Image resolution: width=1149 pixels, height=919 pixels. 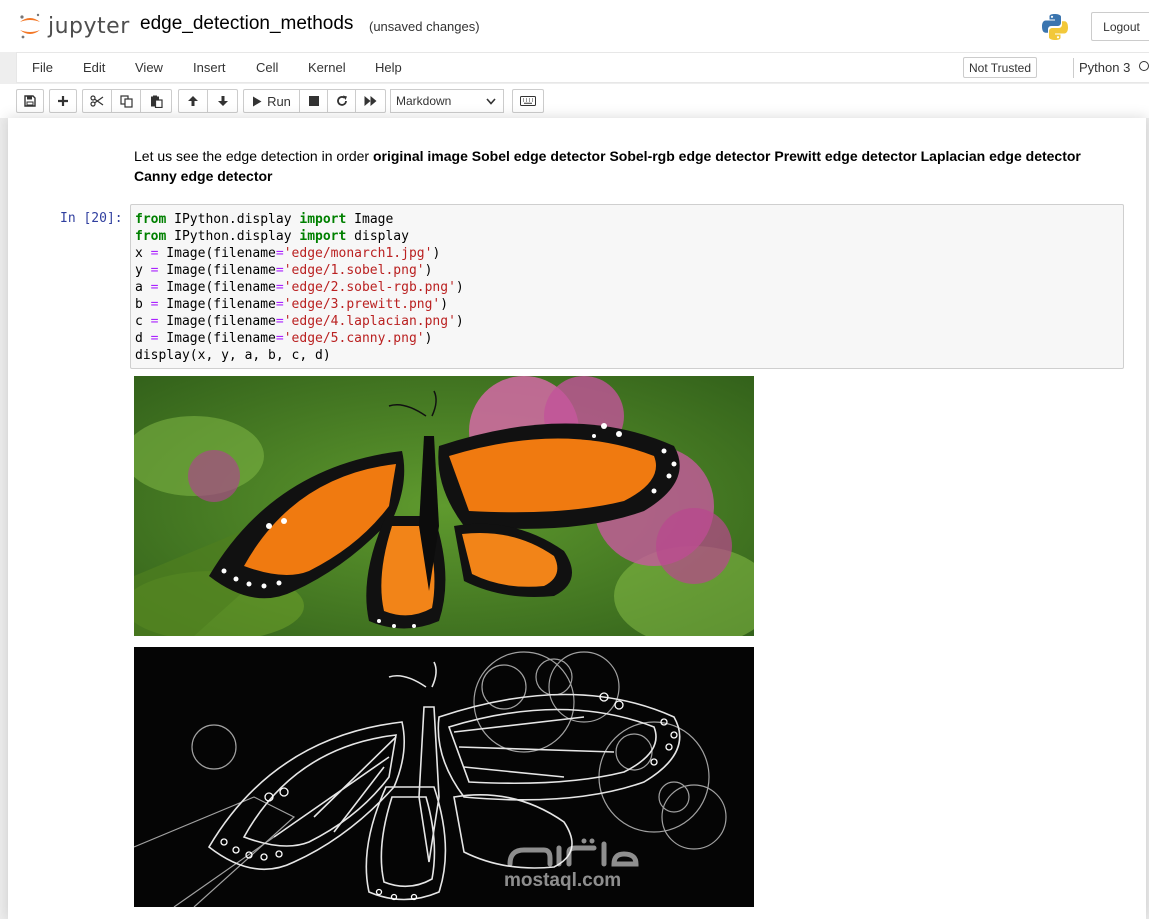 I want to click on code-token: a, so click(x=143, y=287).